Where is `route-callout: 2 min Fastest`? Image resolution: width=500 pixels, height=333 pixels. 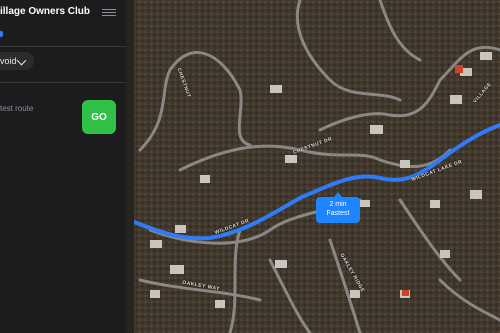 route-callout: 2 min Fastest is located at coordinates (338, 207).